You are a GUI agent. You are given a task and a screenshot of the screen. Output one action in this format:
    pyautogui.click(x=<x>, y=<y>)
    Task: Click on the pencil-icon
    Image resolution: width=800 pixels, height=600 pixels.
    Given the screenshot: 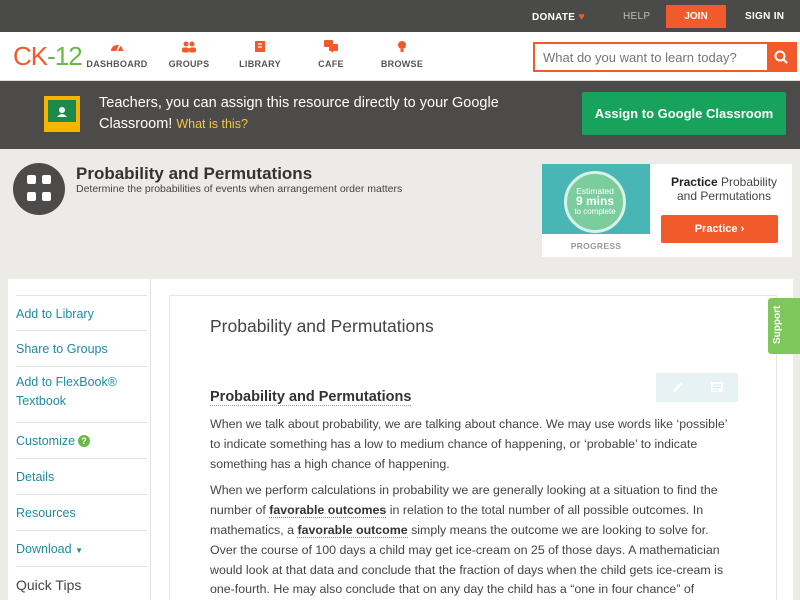 What is the action you would take?
    pyautogui.click(x=678, y=387)
    